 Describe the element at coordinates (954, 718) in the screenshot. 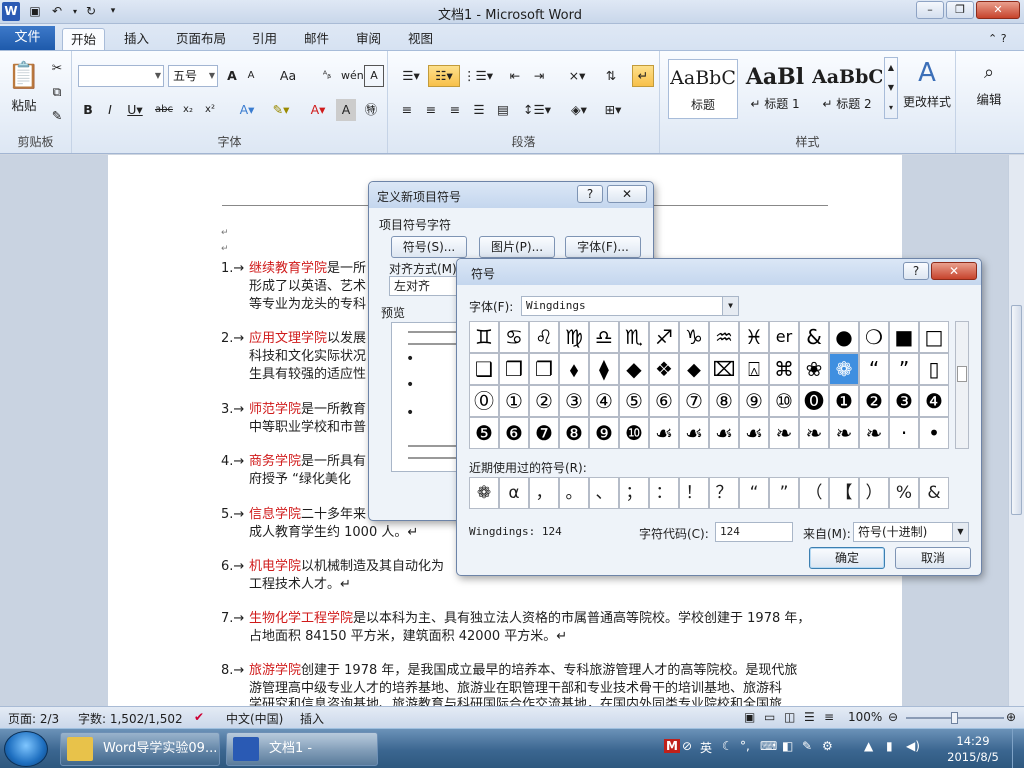

I see `zoom-slider-thumb` at that location.